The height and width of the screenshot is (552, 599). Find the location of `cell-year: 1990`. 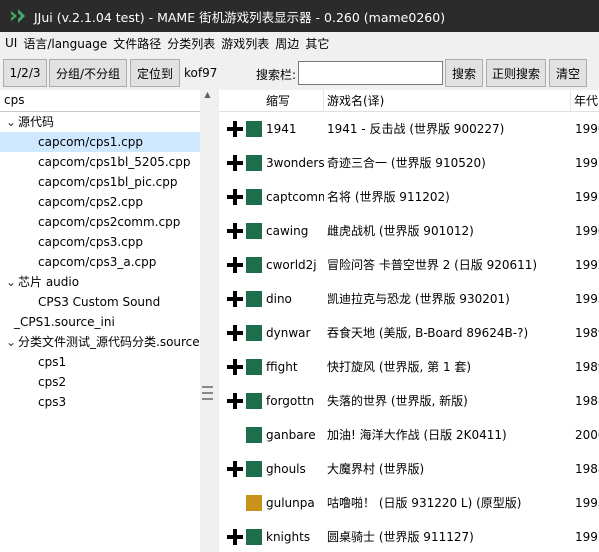

cell-year: 1990 is located at coordinates (587, 129).